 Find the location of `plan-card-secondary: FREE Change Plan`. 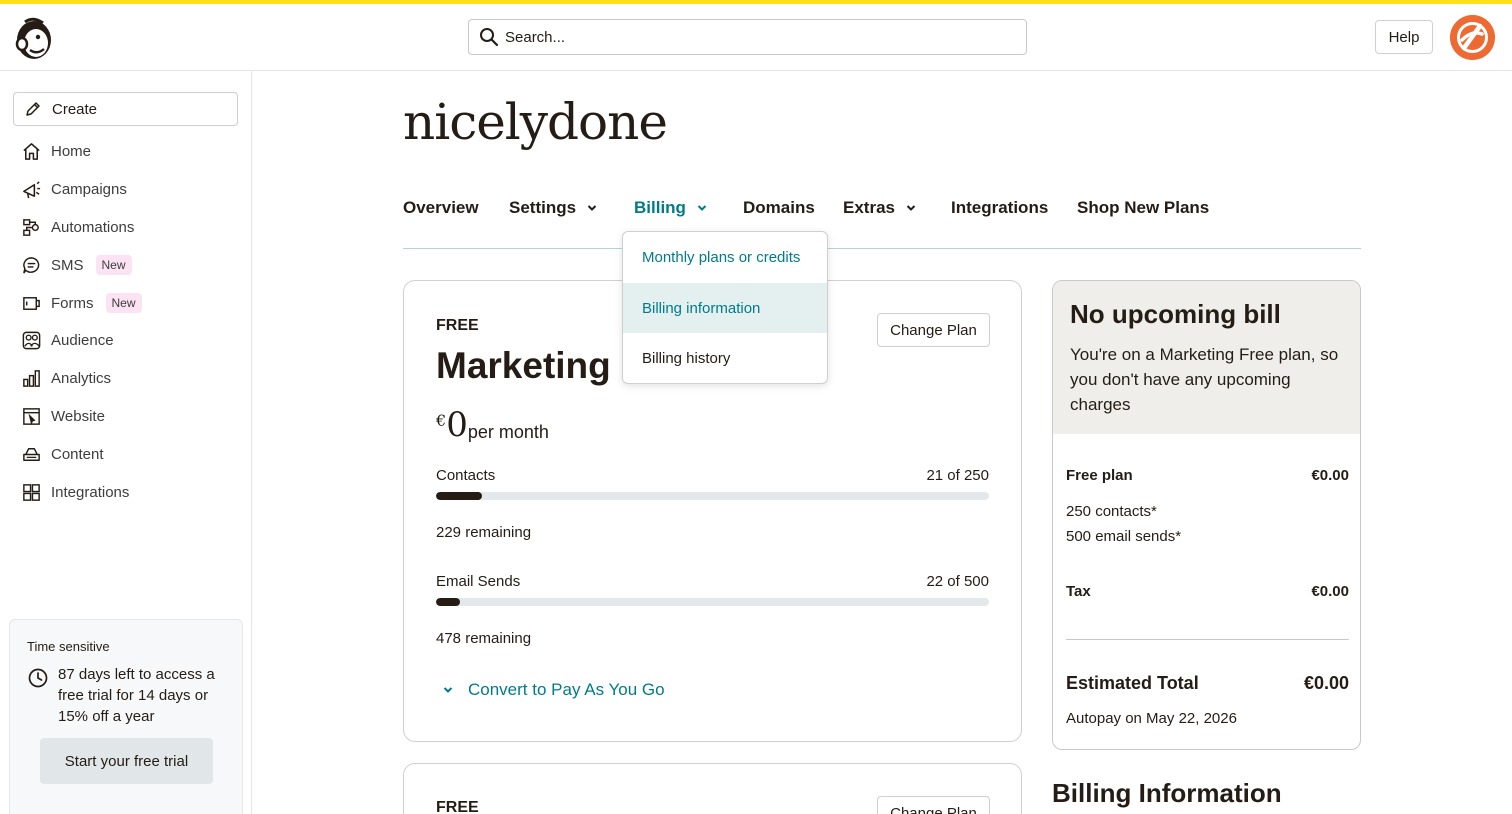

plan-card-secondary: FREE Change Plan is located at coordinates (712, 788).